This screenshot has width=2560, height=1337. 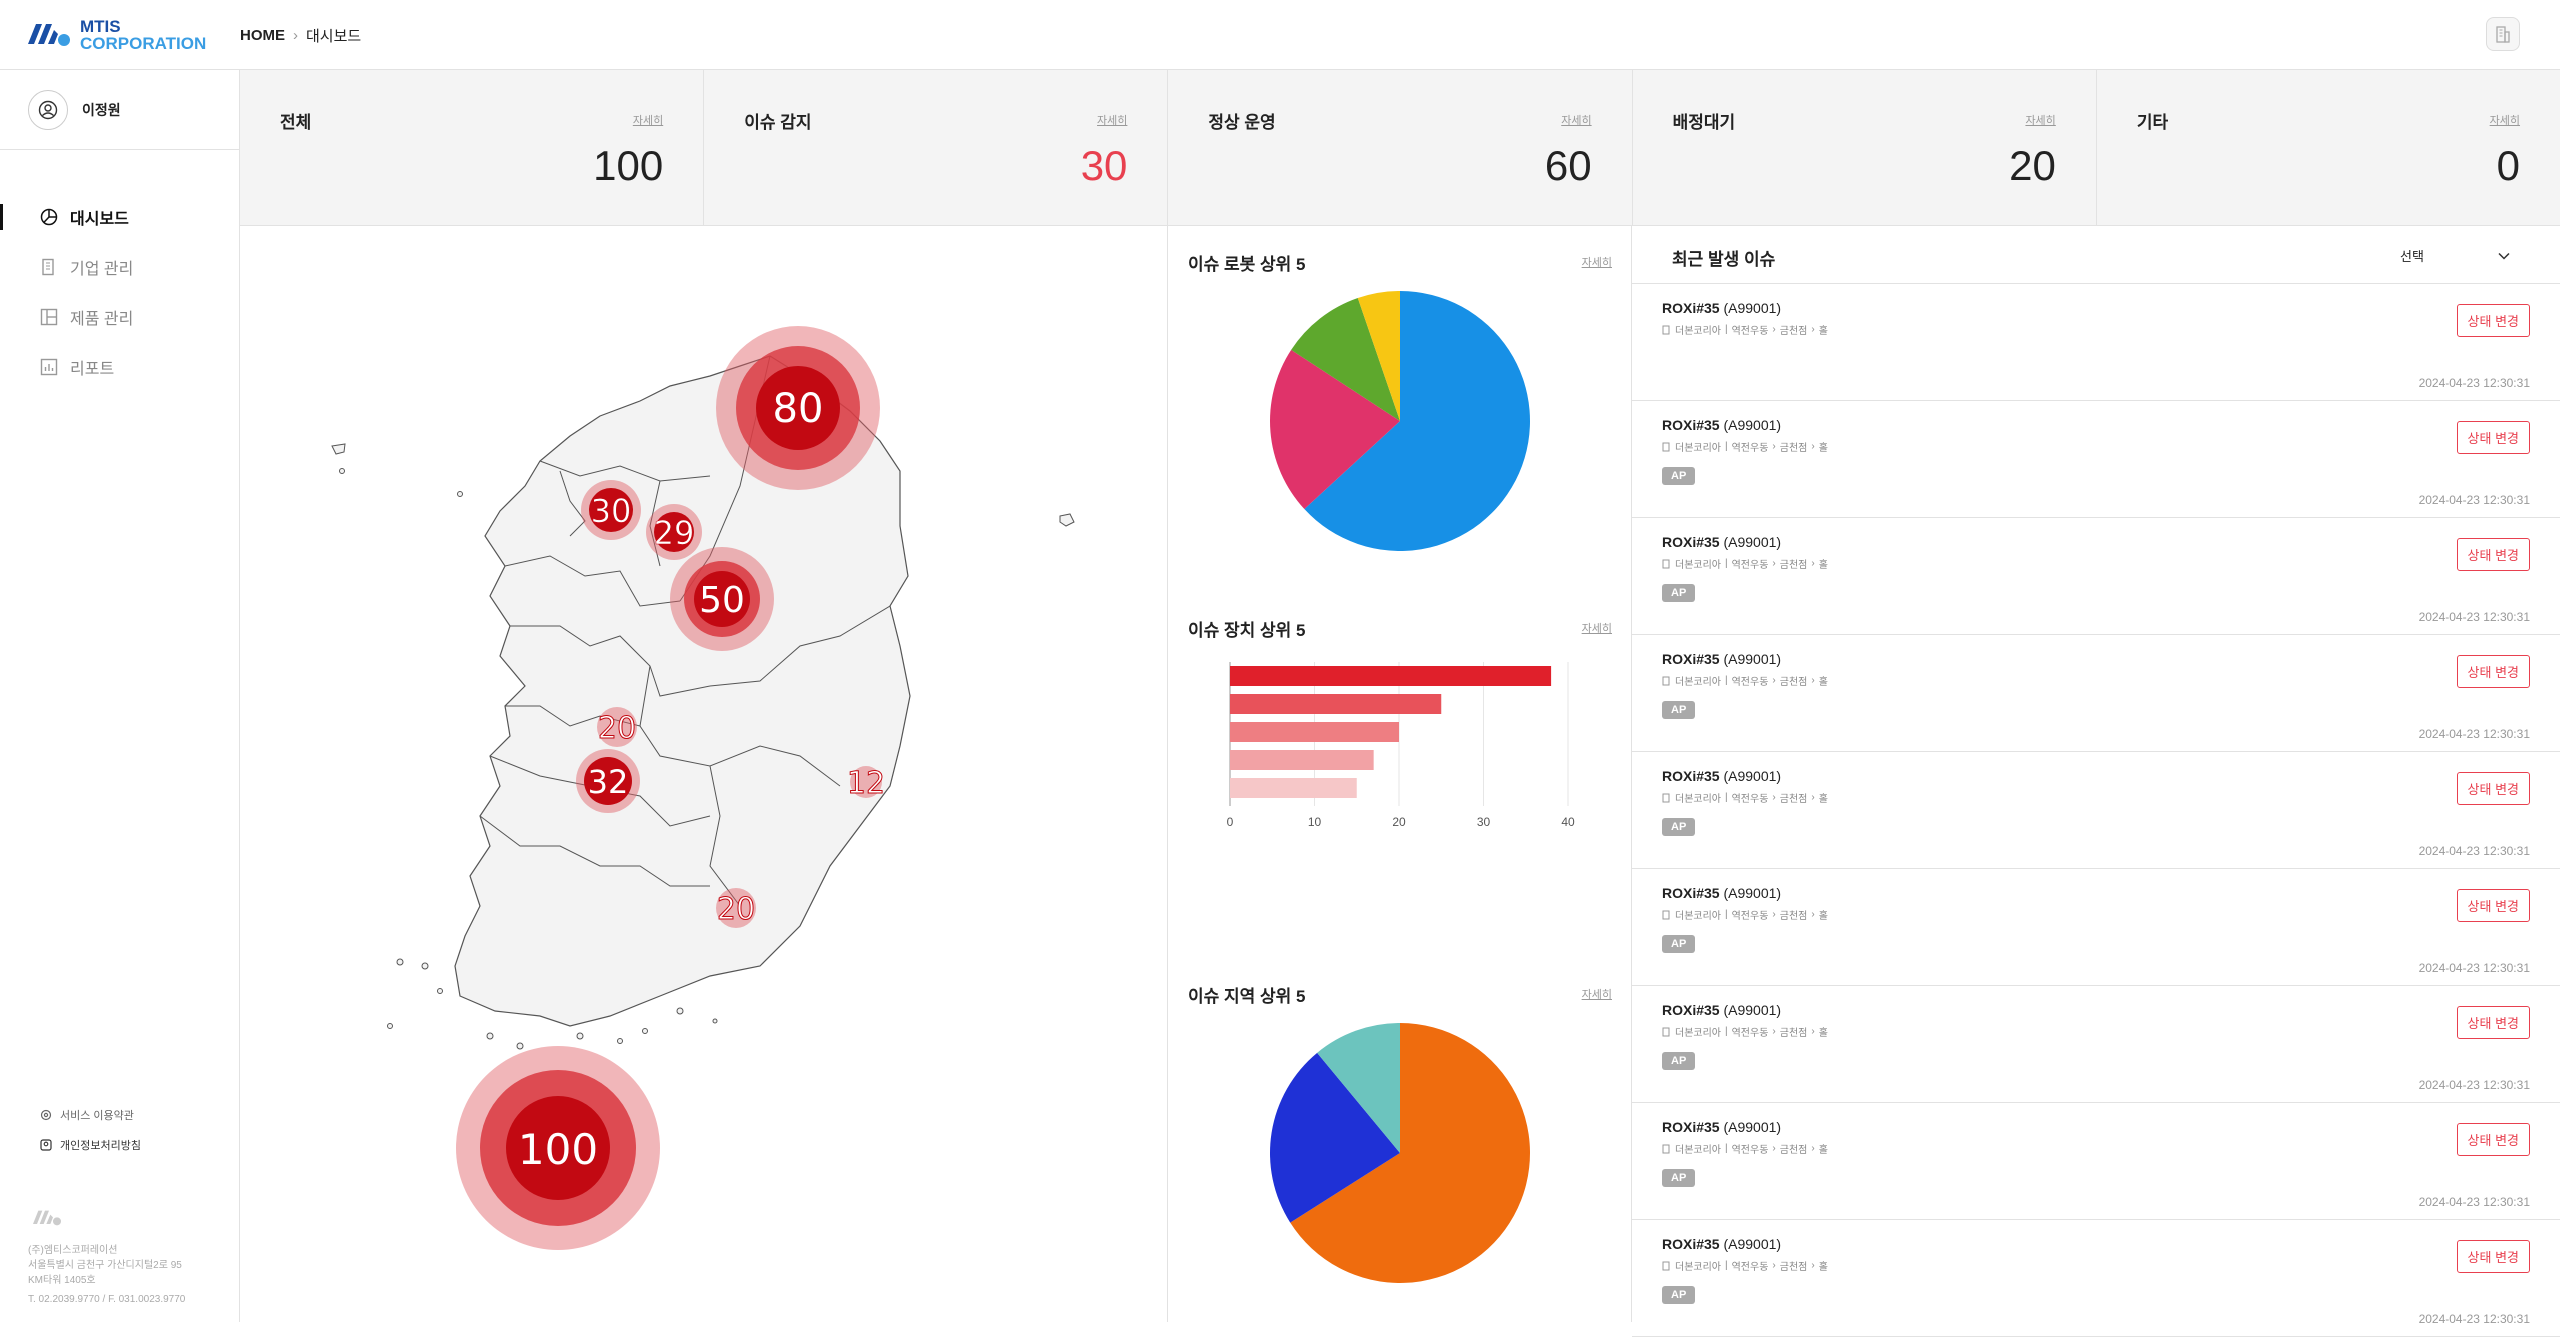 I want to click on region-chart-block: 이슈 지역 상위 5 자세히, so click(x=1400, y=1141).